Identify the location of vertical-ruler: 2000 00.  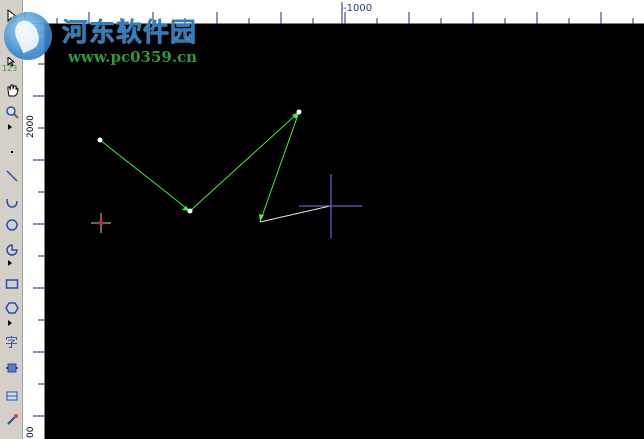
(34, 231).